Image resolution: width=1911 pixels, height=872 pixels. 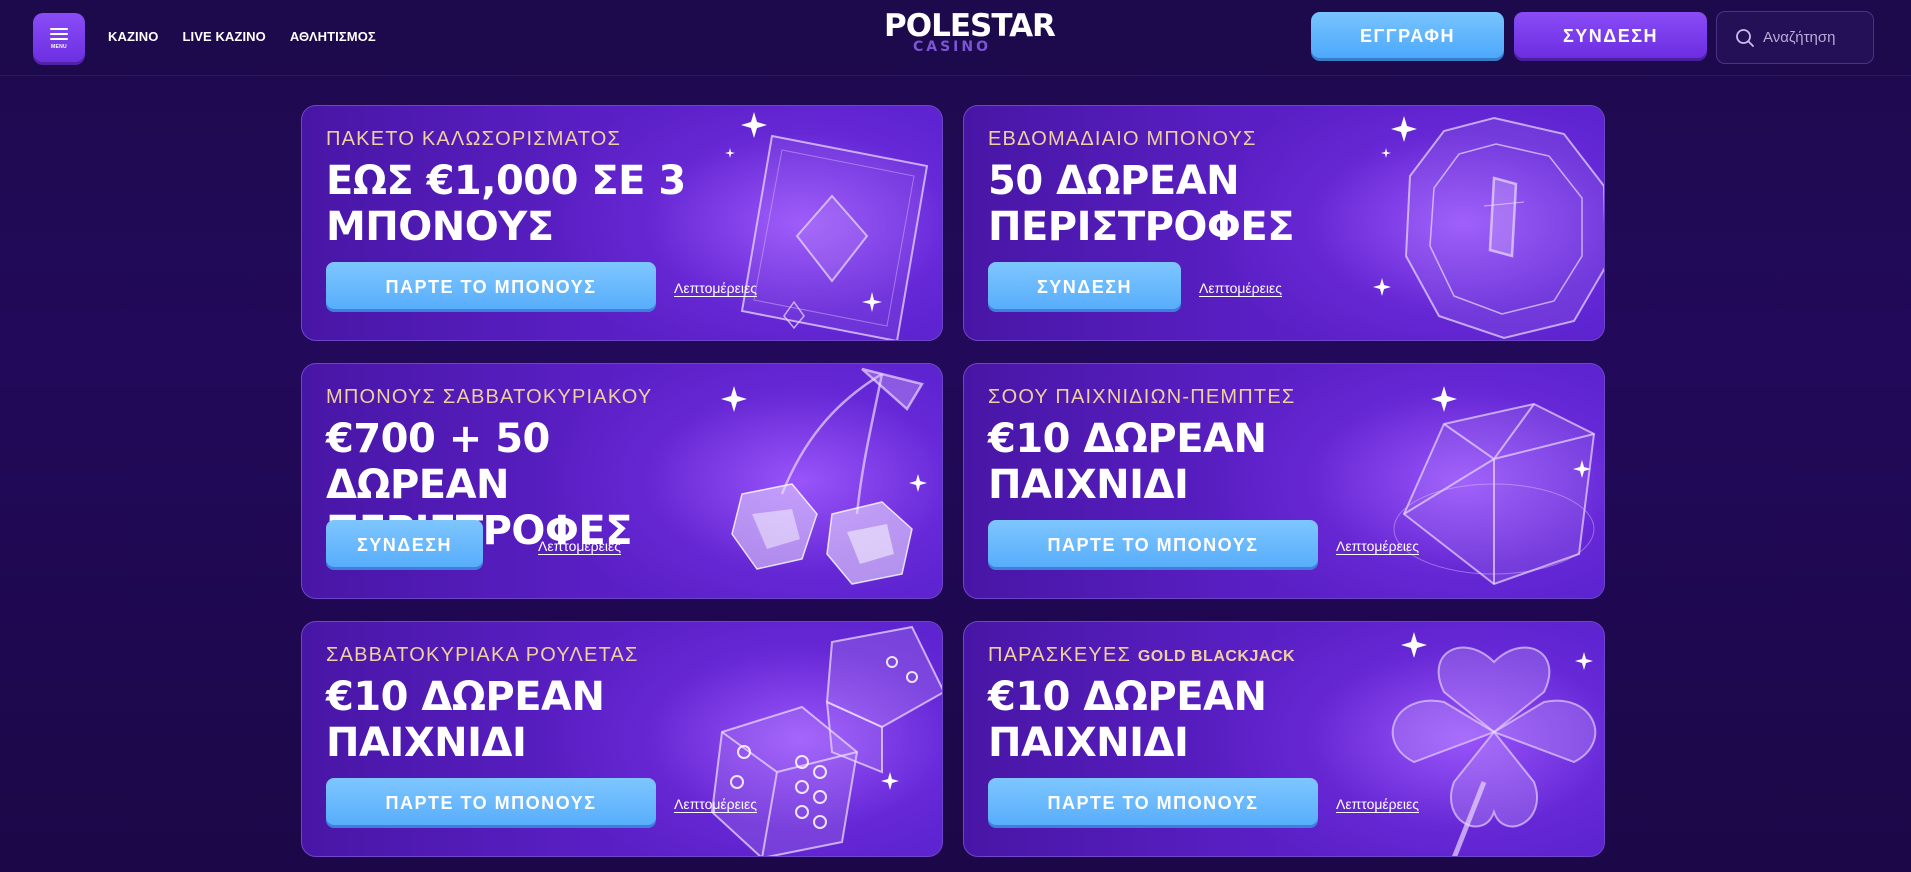 What do you see at coordinates (1141, 204) in the screenshot?
I see `promo-headline: 50 ΔΩΡΕΑΝ ΠΕΡΙΣΤΡΟΦΕΣ` at bounding box center [1141, 204].